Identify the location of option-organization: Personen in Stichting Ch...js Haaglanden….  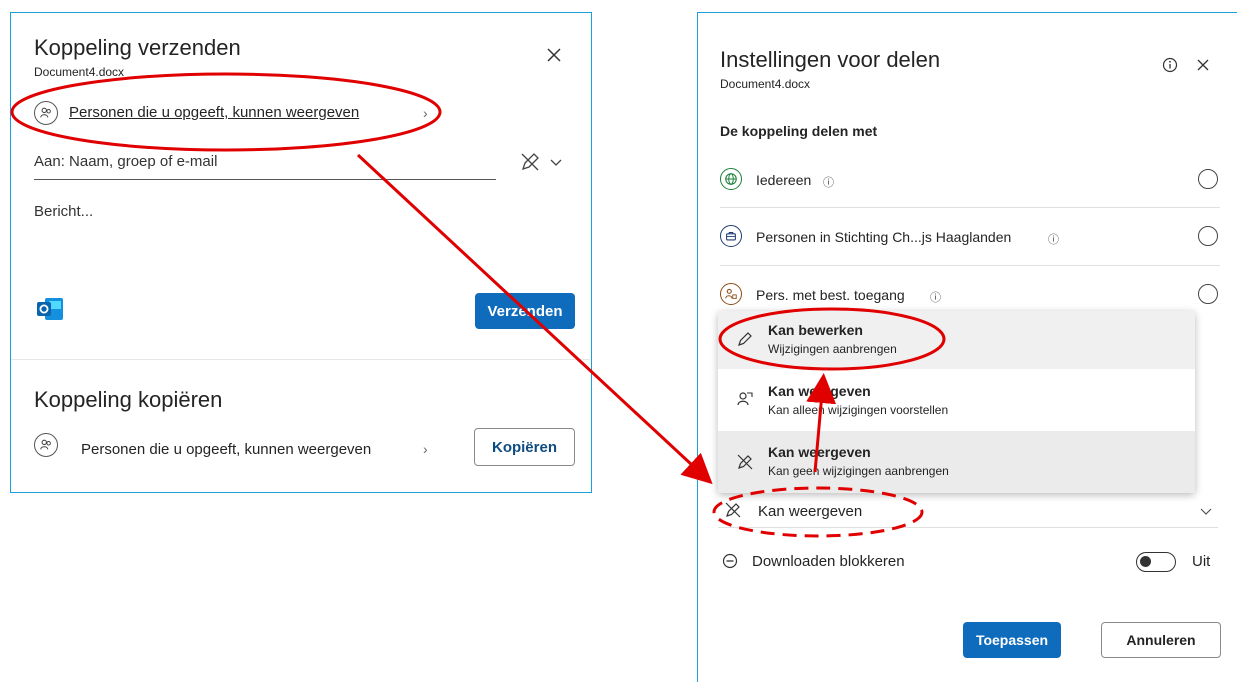
(963, 238).